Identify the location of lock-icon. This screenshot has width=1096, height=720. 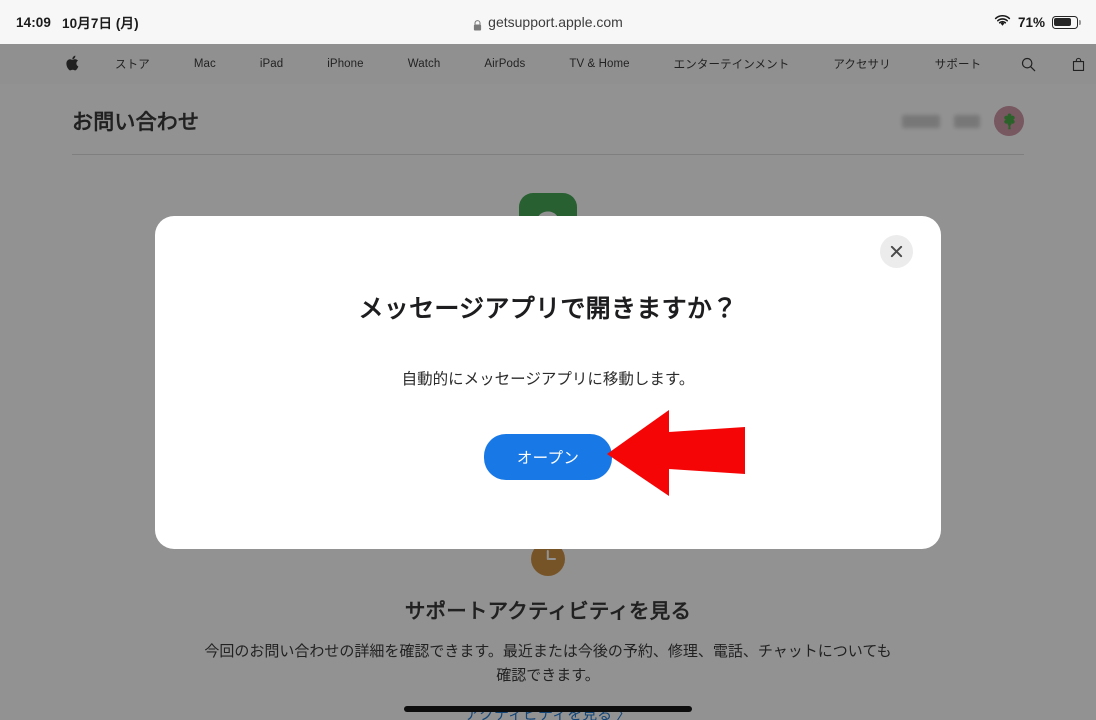
(477, 24).